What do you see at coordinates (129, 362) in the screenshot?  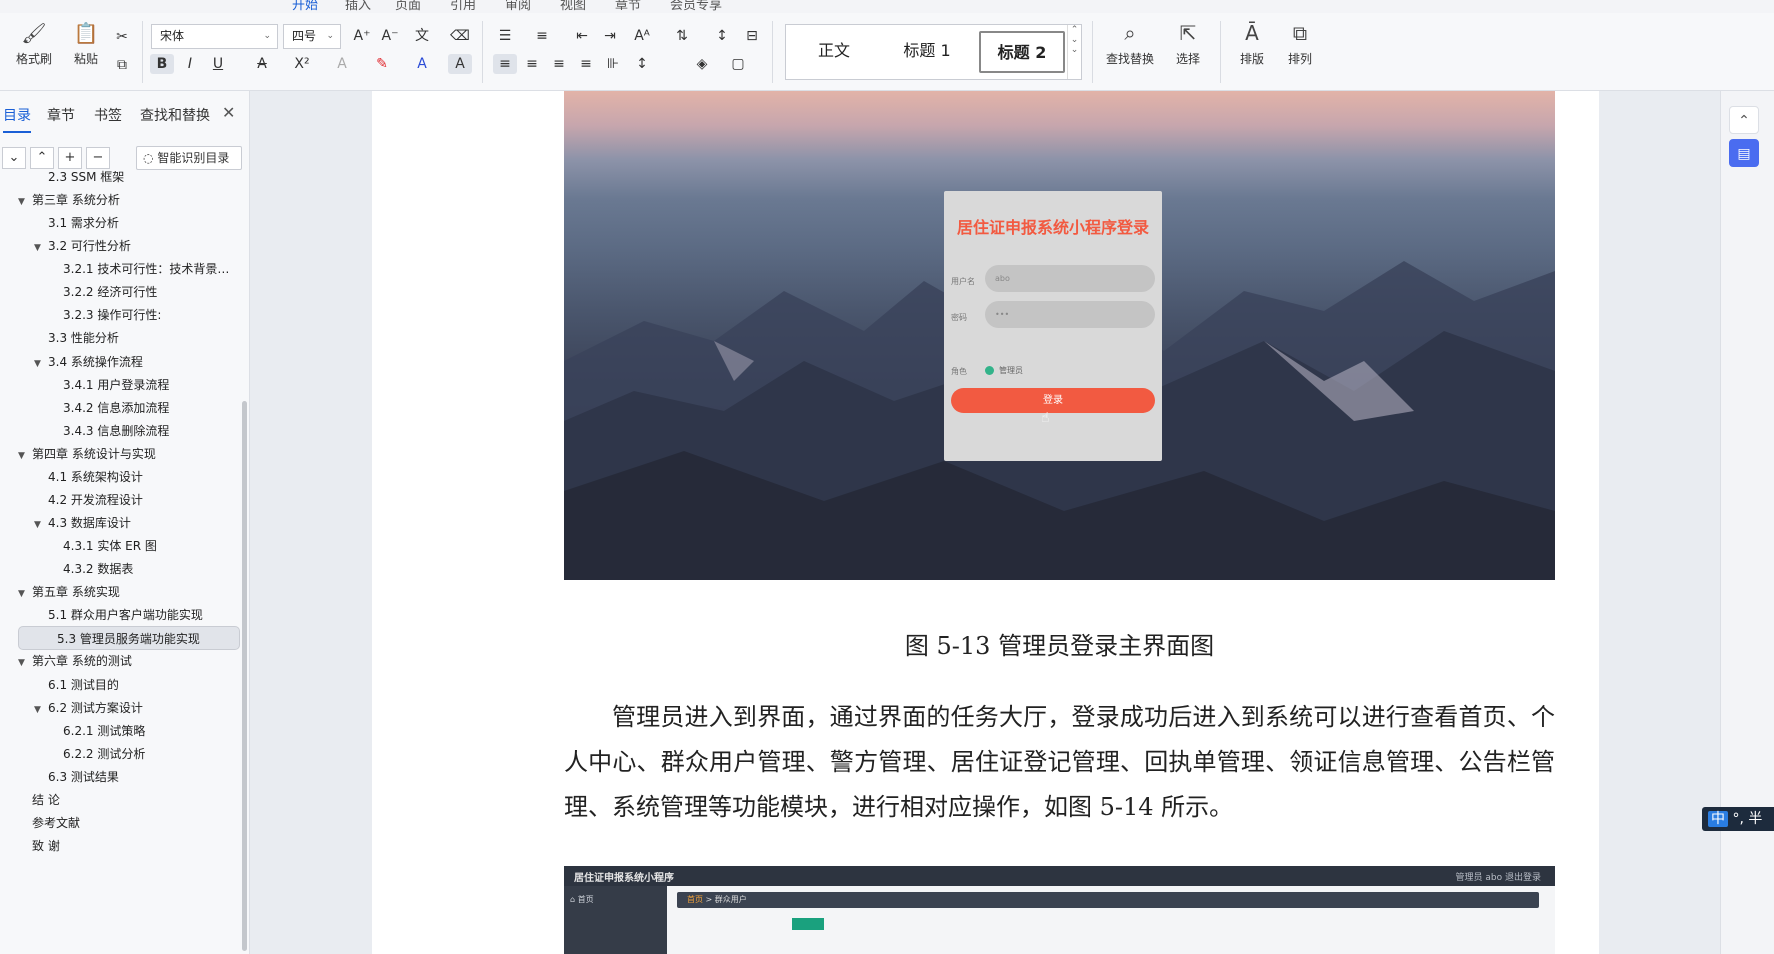 I see `toc-item: ▼ 3.4 系统操作流程` at bounding box center [129, 362].